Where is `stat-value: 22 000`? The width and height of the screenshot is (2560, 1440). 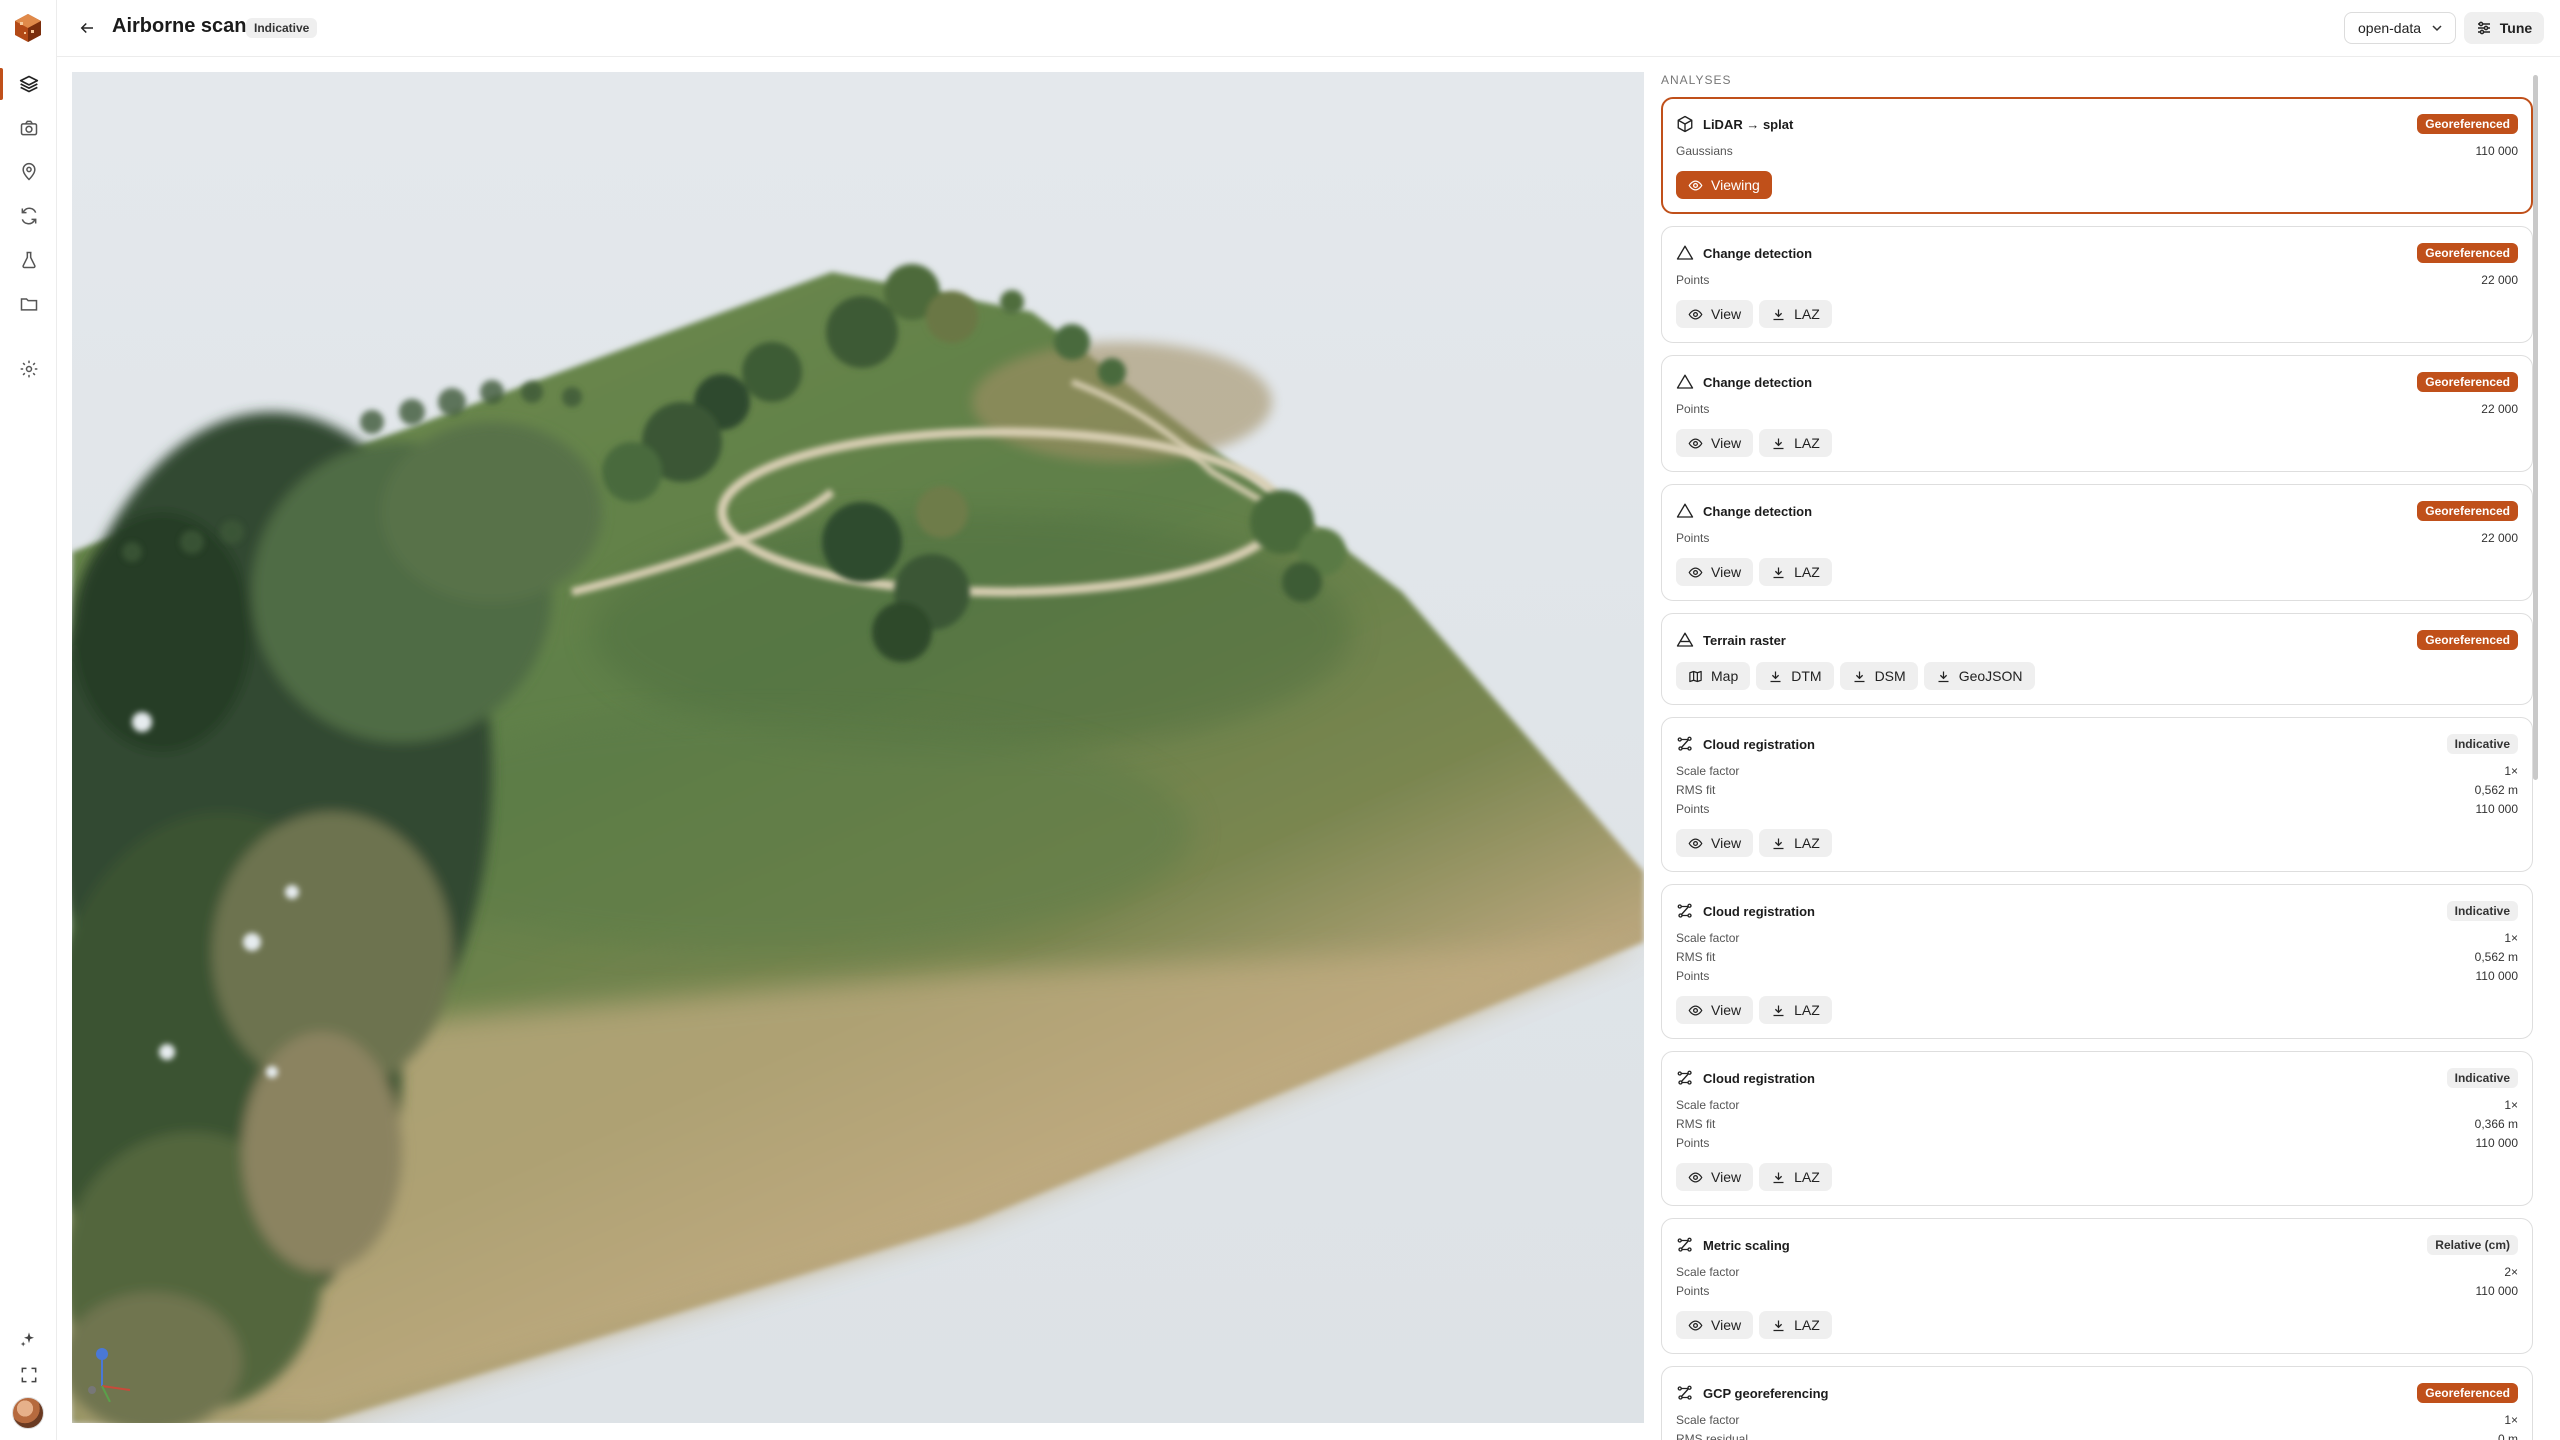
stat-value: 22 000 is located at coordinates (2499, 280).